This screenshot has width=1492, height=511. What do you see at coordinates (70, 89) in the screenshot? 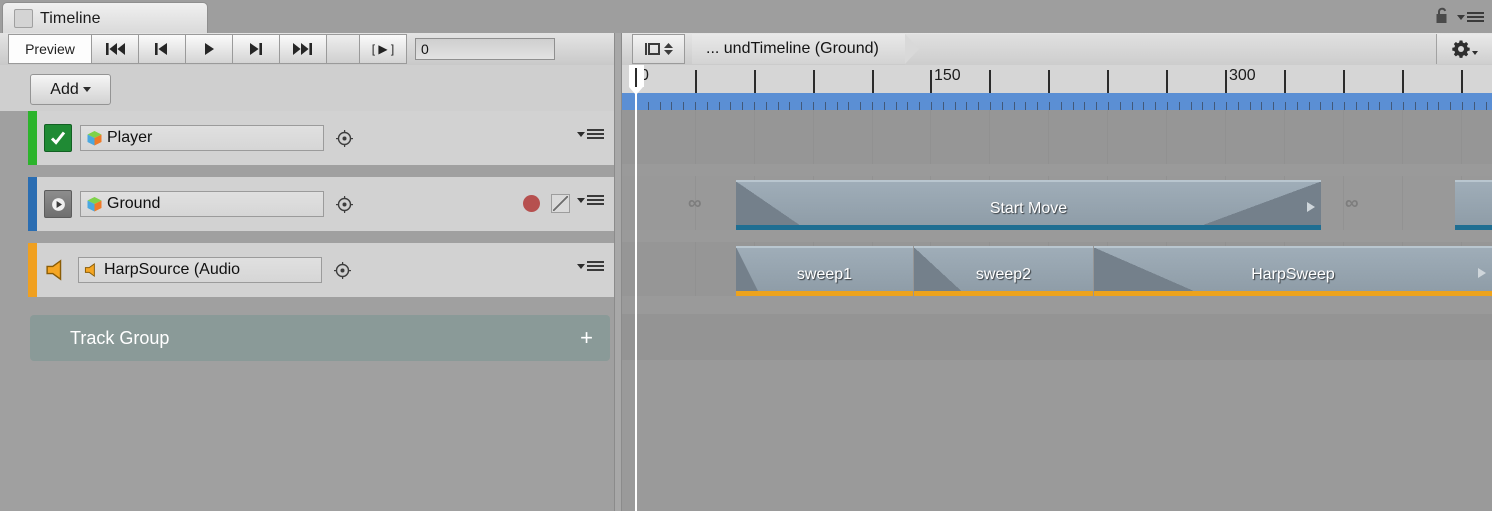
I see `add-track-button: Add` at bounding box center [70, 89].